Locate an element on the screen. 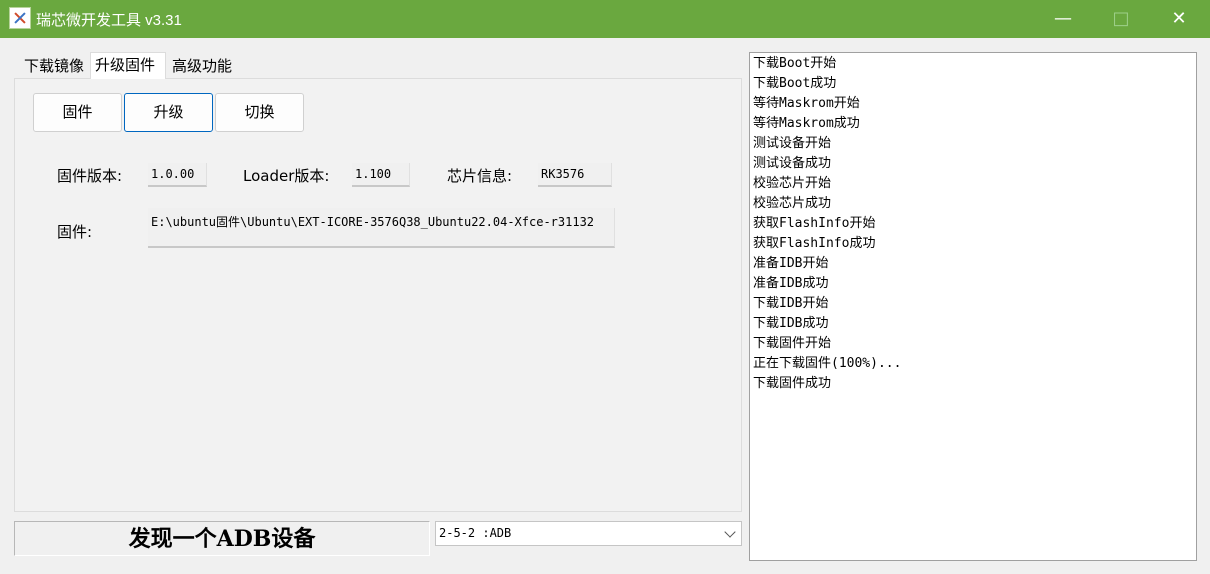 This screenshot has height=574, width=1210. tab-advanced-functions: 高级功能 is located at coordinates (204, 66).